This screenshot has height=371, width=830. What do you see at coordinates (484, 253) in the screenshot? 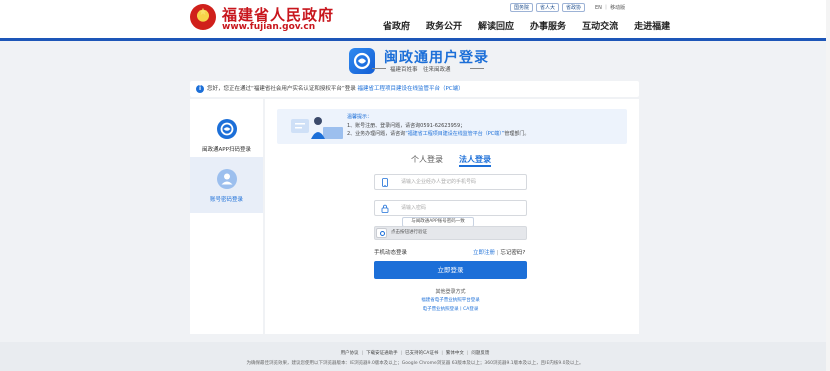
I see `register-link: 立即注册` at bounding box center [484, 253].